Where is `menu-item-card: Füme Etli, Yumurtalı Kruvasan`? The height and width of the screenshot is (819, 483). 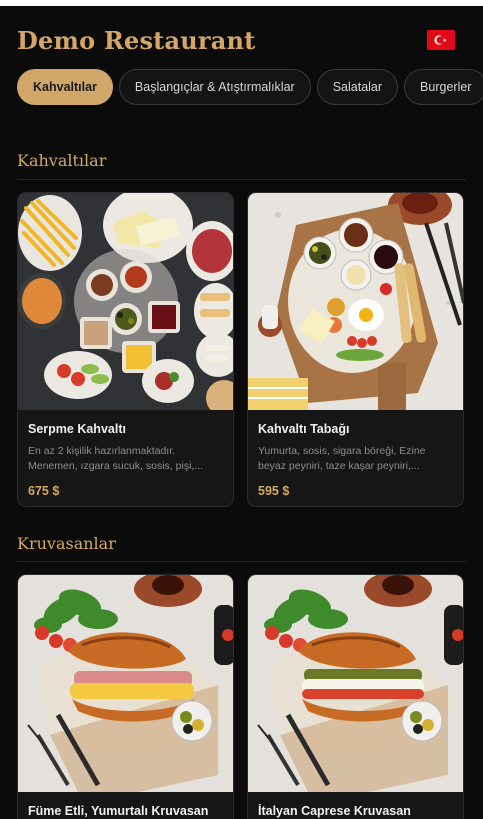 menu-item-card: Füme Etli, Yumurtalı Kruvasan is located at coordinates (125, 696).